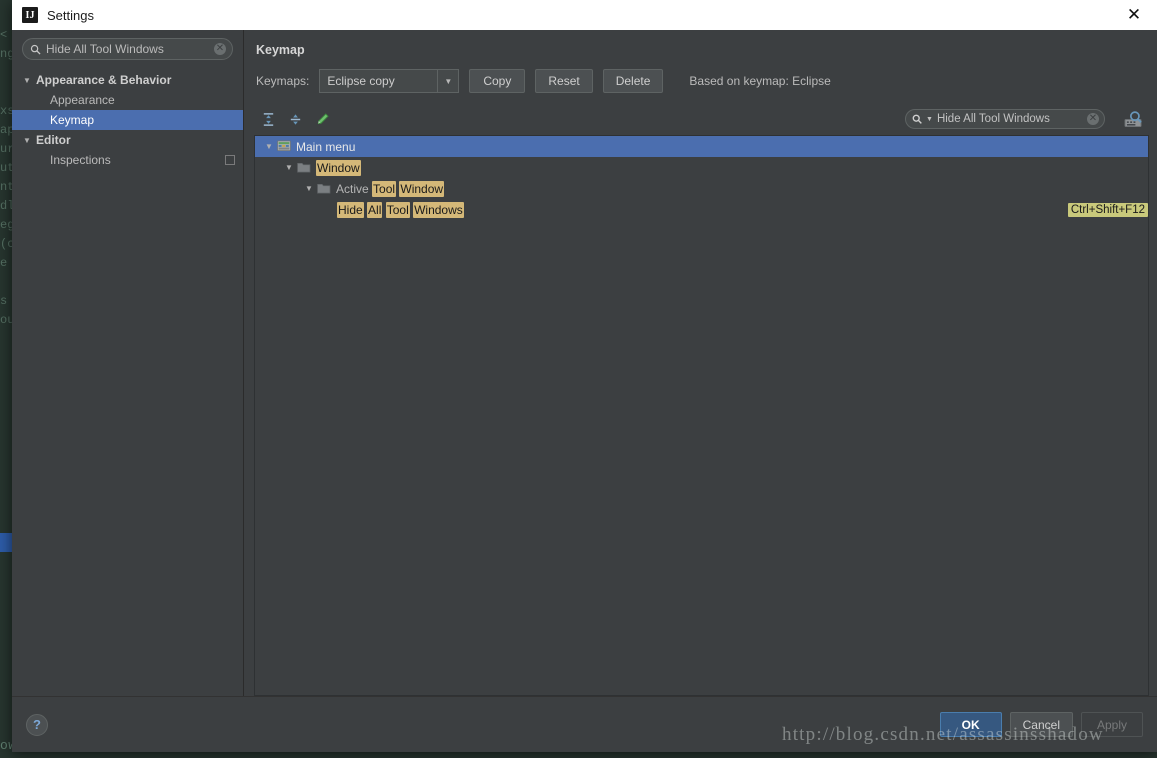 The width and height of the screenshot is (1157, 758). What do you see at coordinates (37, 724) in the screenshot?
I see `help-button: ?` at bounding box center [37, 724].